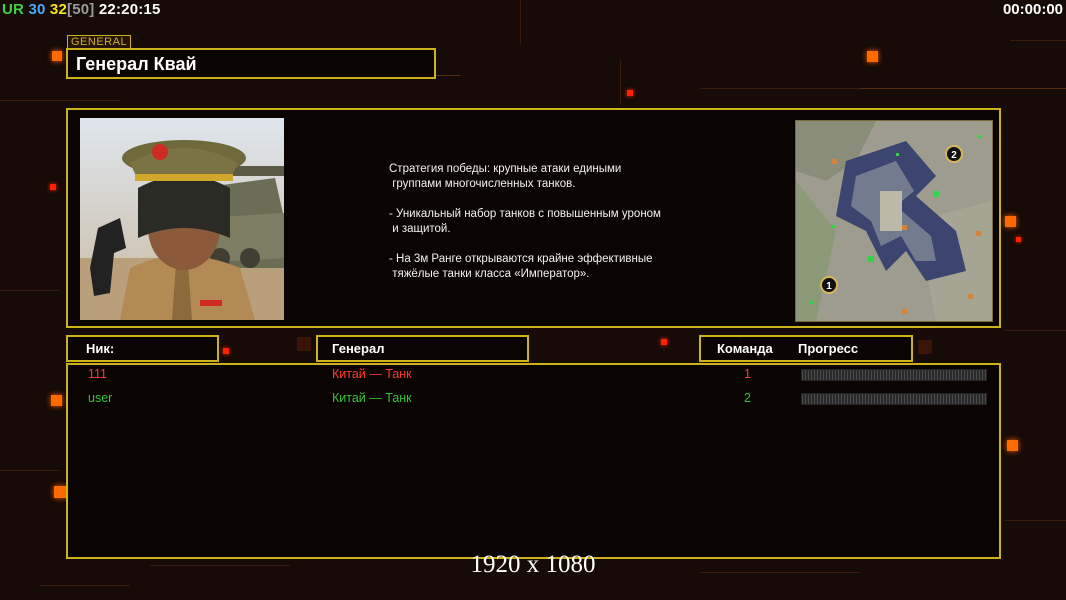 Image resolution: width=1066 pixels, height=600 pixels. I want to click on general-name: Генерал Квай, so click(136, 64).